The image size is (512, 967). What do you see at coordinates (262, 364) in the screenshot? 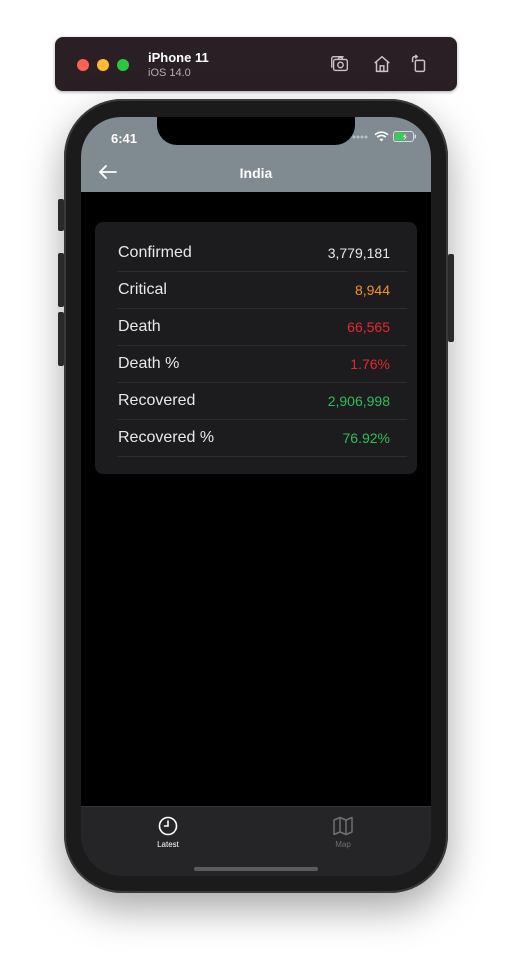
I see `stat-row-death-percent: Death % 1.76%` at bounding box center [262, 364].